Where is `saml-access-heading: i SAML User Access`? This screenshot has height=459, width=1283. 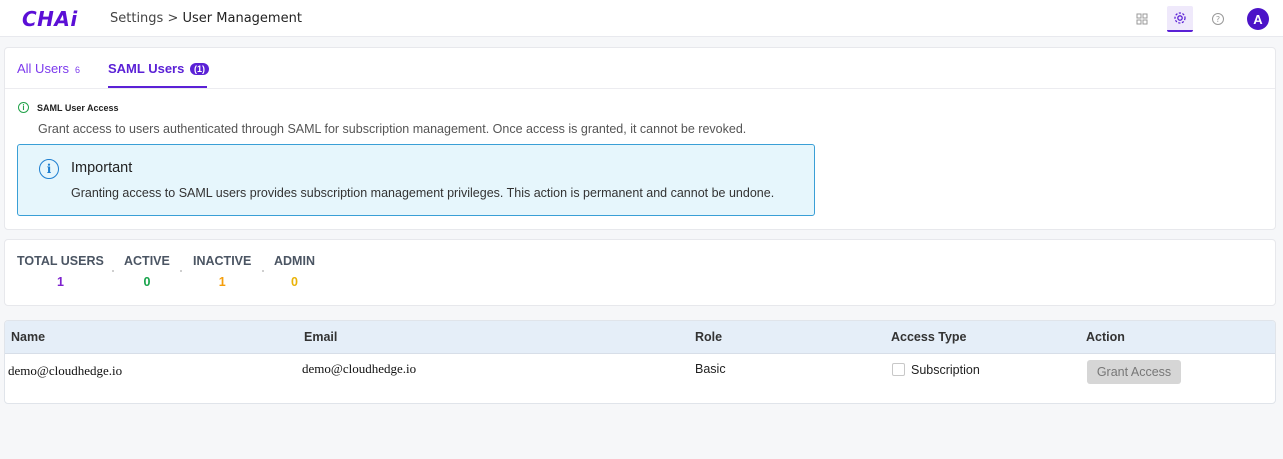
saml-access-heading: i SAML User Access is located at coordinates (68, 107).